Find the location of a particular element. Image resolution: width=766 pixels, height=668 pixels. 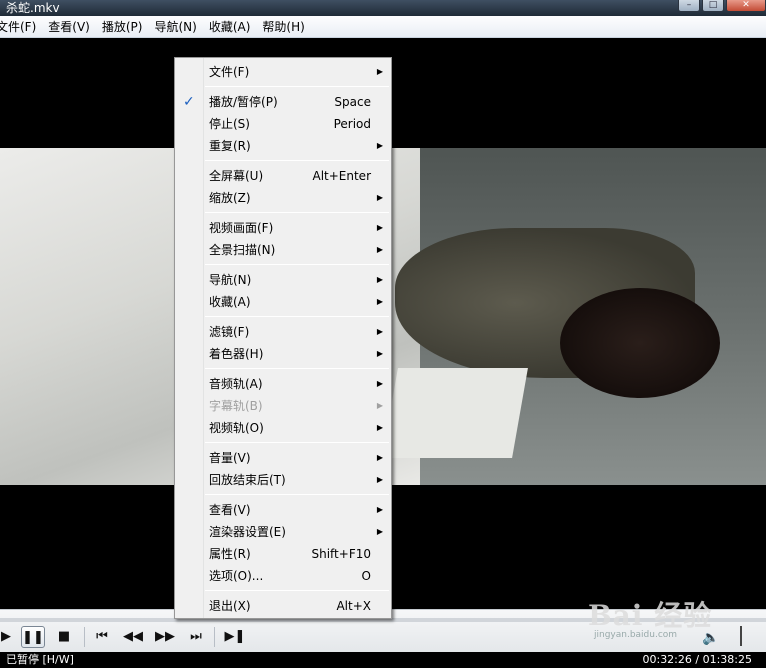

menu-item-label: 全屏幕(U) is located at coordinates (236, 176).